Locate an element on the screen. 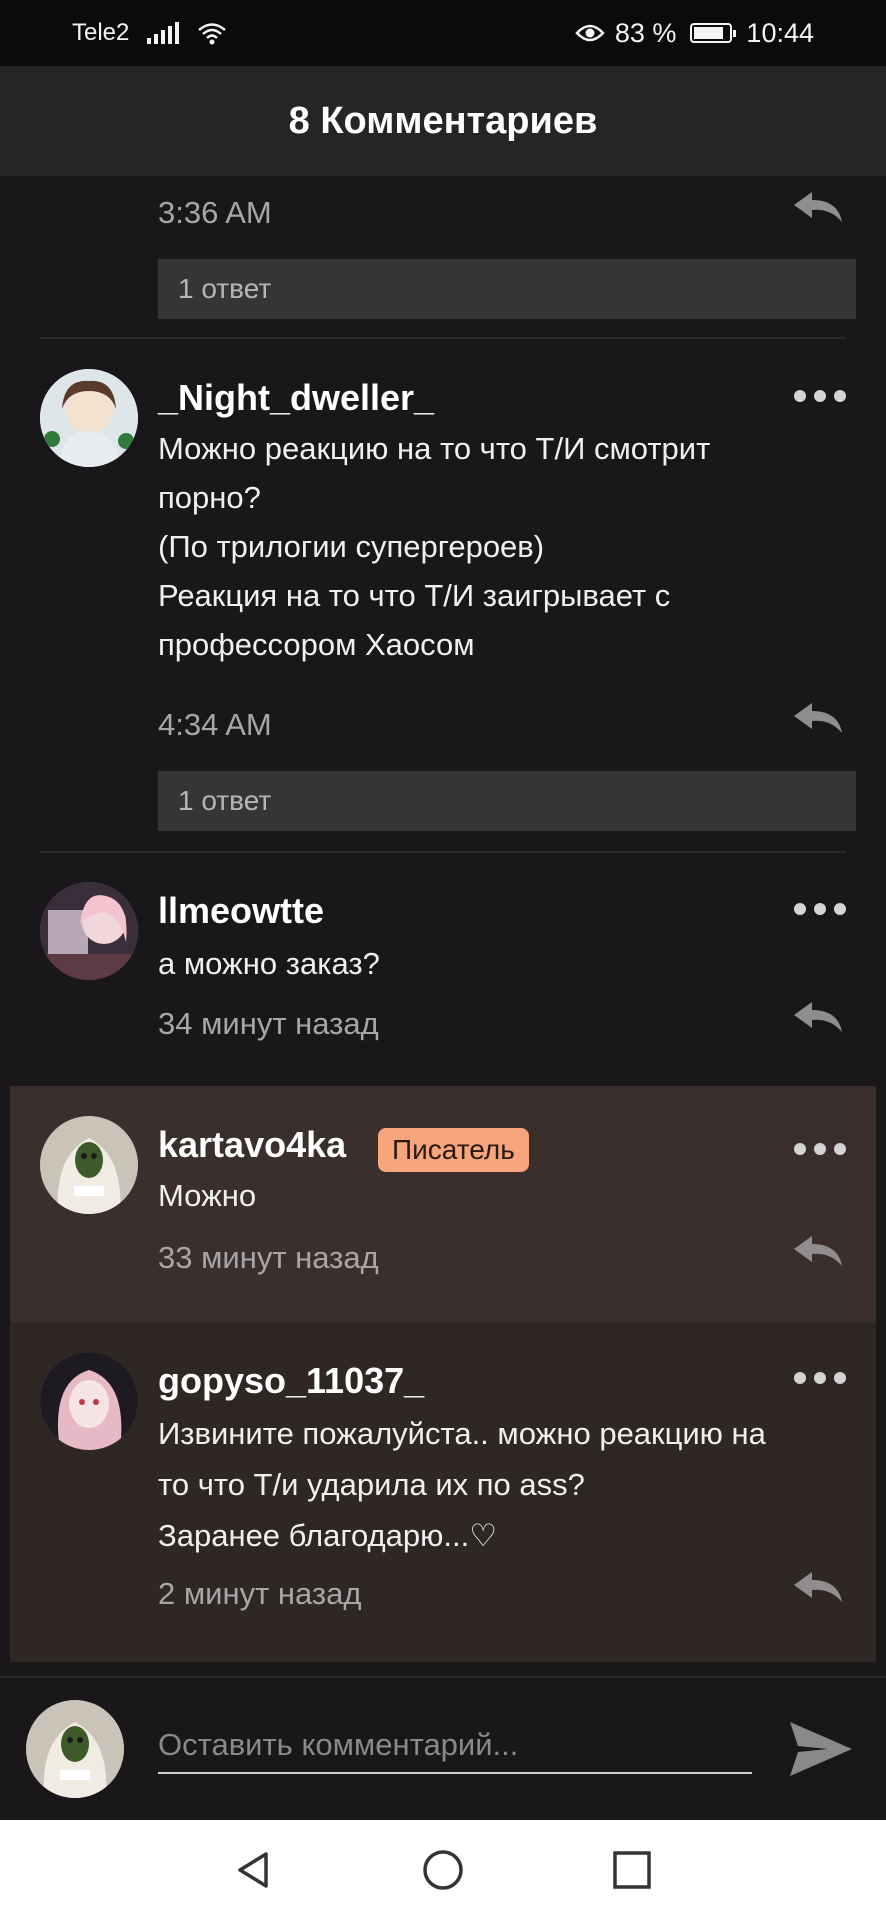 The height and width of the screenshot is (1920, 886). comments-header: 8 Комментариев is located at coordinates (443, 121).